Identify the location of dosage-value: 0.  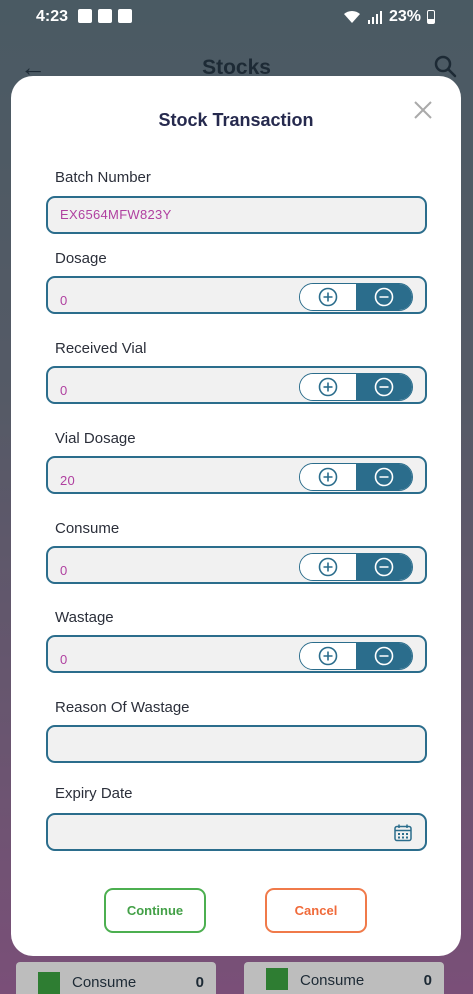
(64, 300).